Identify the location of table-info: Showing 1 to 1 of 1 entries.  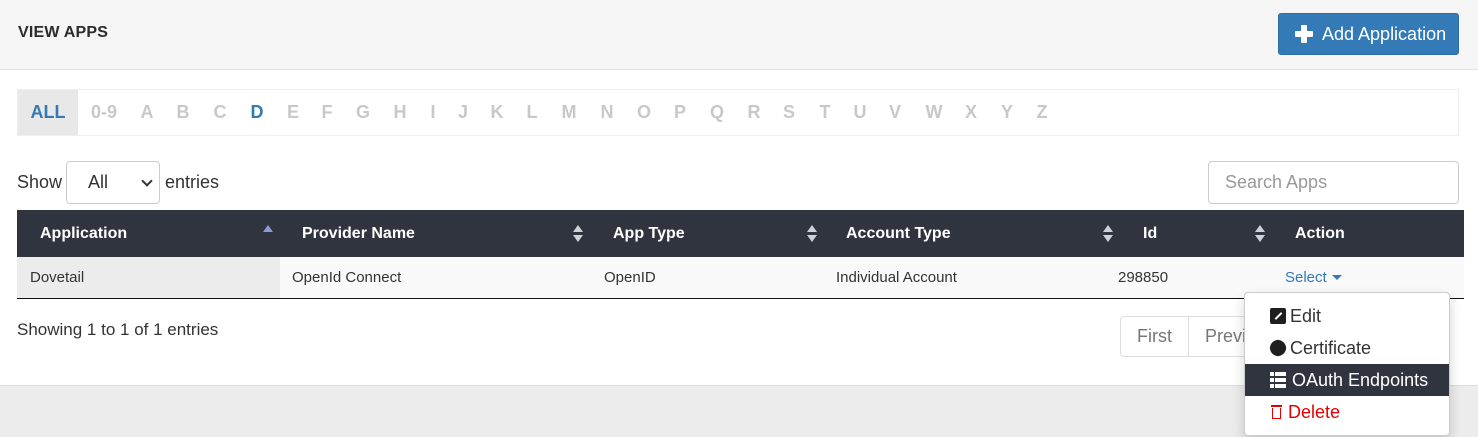
(118, 329).